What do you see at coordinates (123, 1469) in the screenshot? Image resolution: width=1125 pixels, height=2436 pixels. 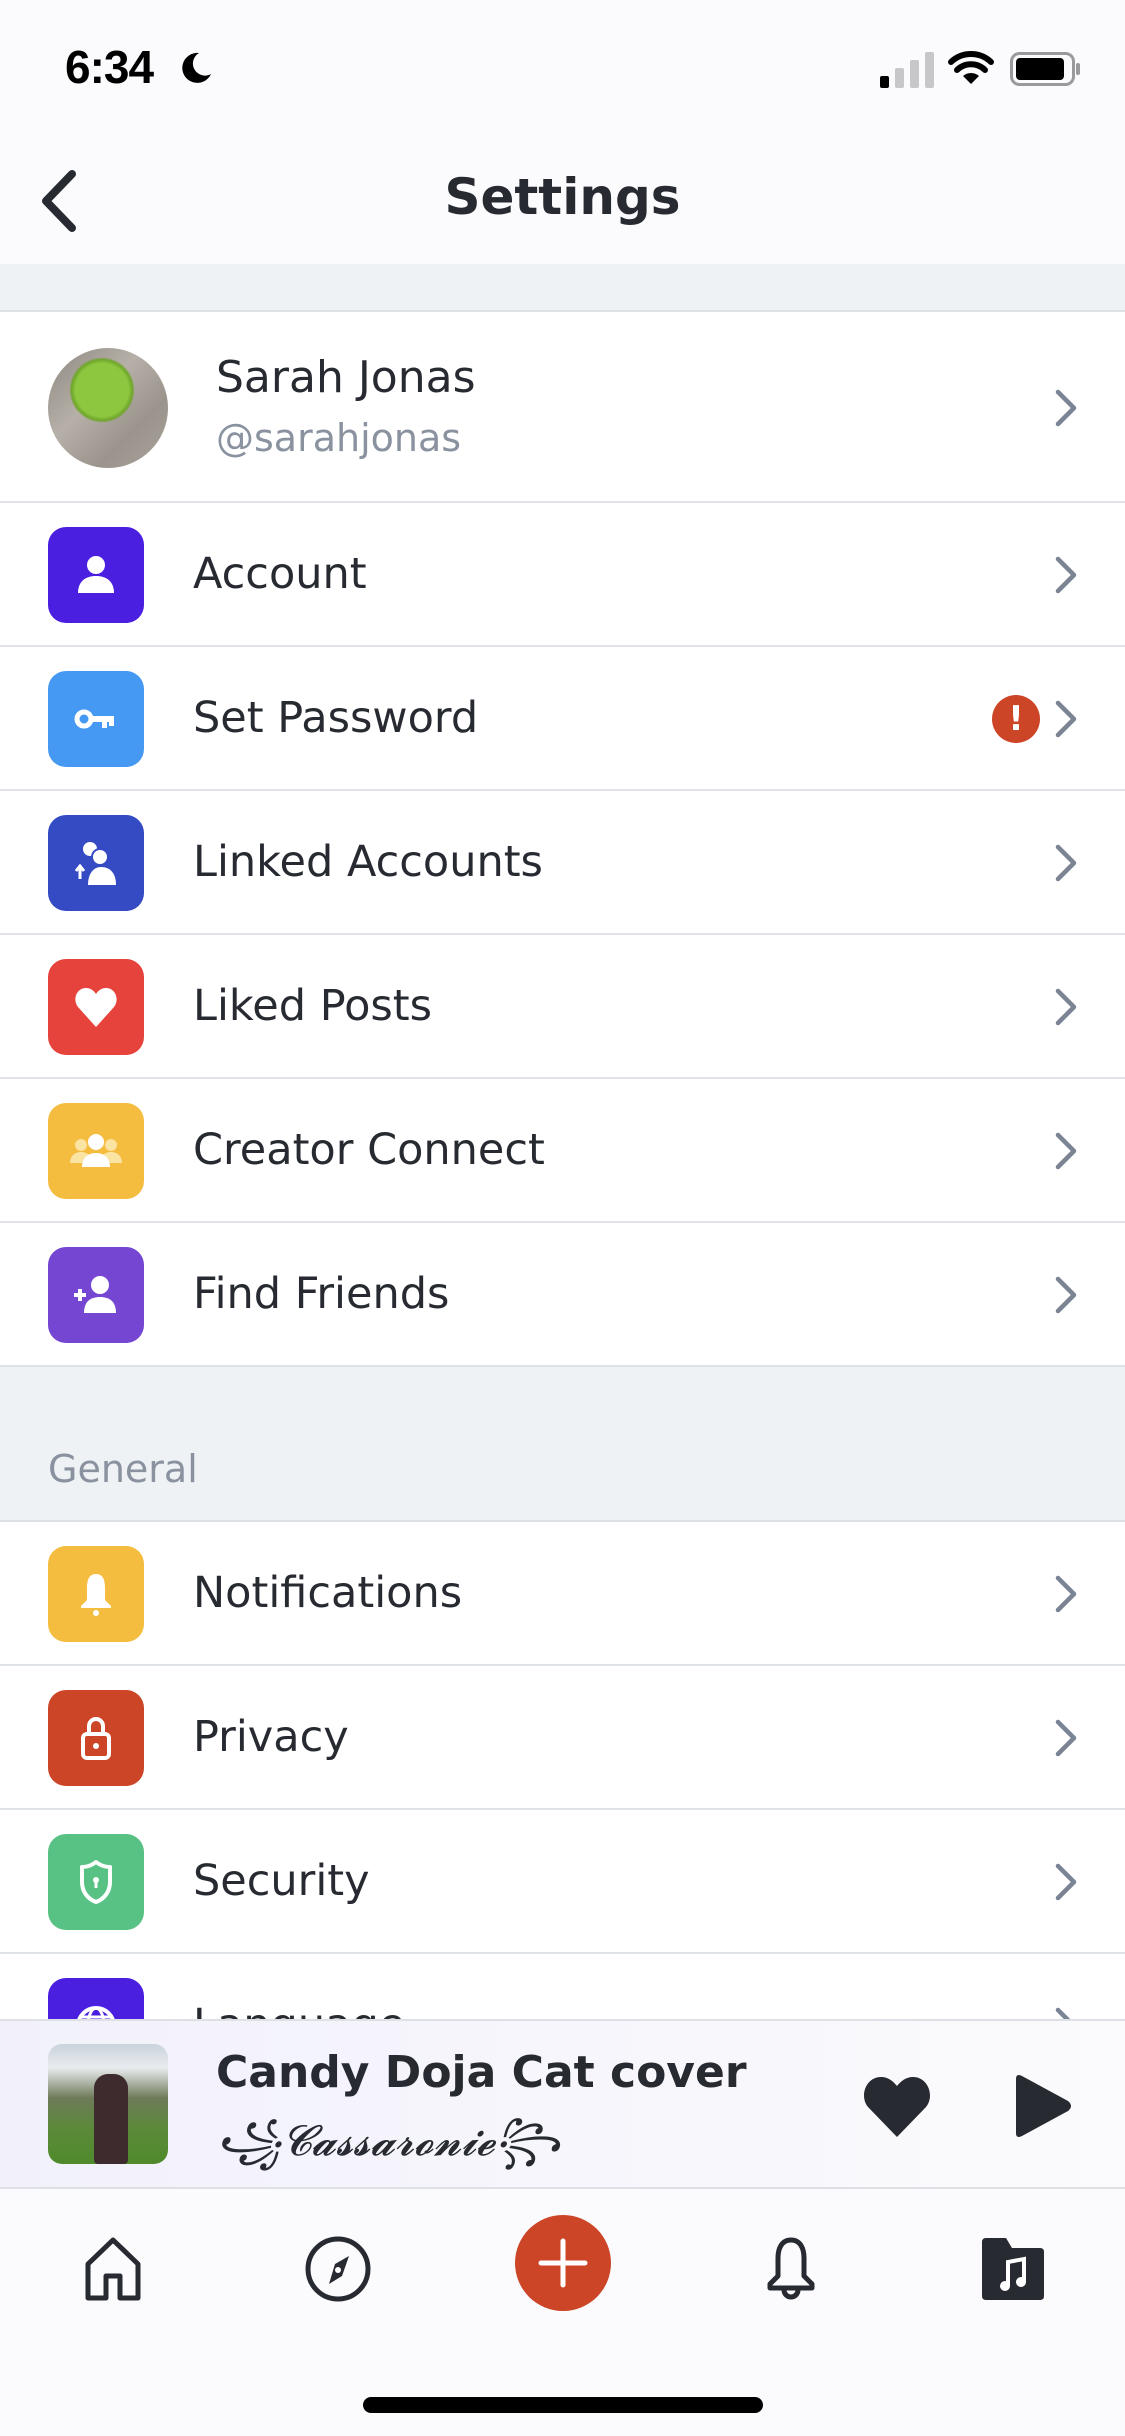 I see `section-title-general: General` at bounding box center [123, 1469].